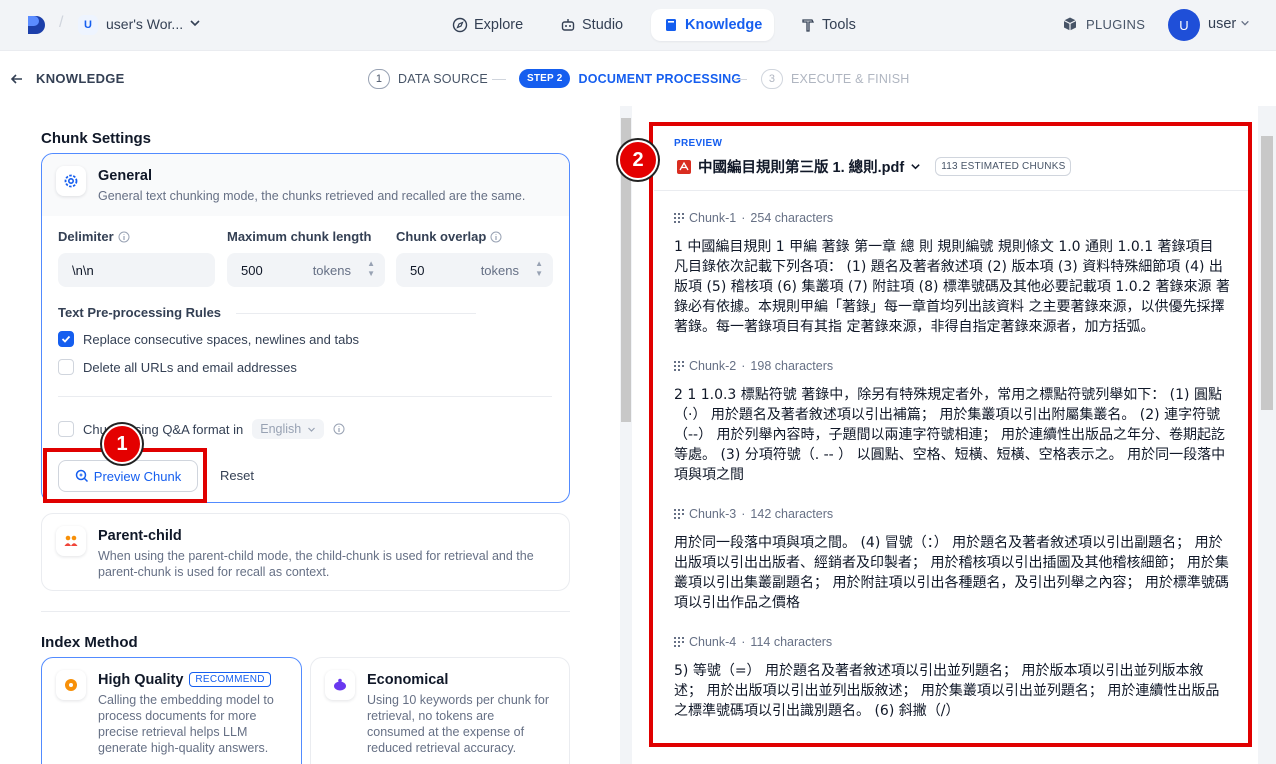 Image resolution: width=1276 pixels, height=764 pixels. I want to click on document-selector: 中國編目規則第三版 1. 總則.pdf 113 ESTIMATED CHUNKS, so click(874, 166).